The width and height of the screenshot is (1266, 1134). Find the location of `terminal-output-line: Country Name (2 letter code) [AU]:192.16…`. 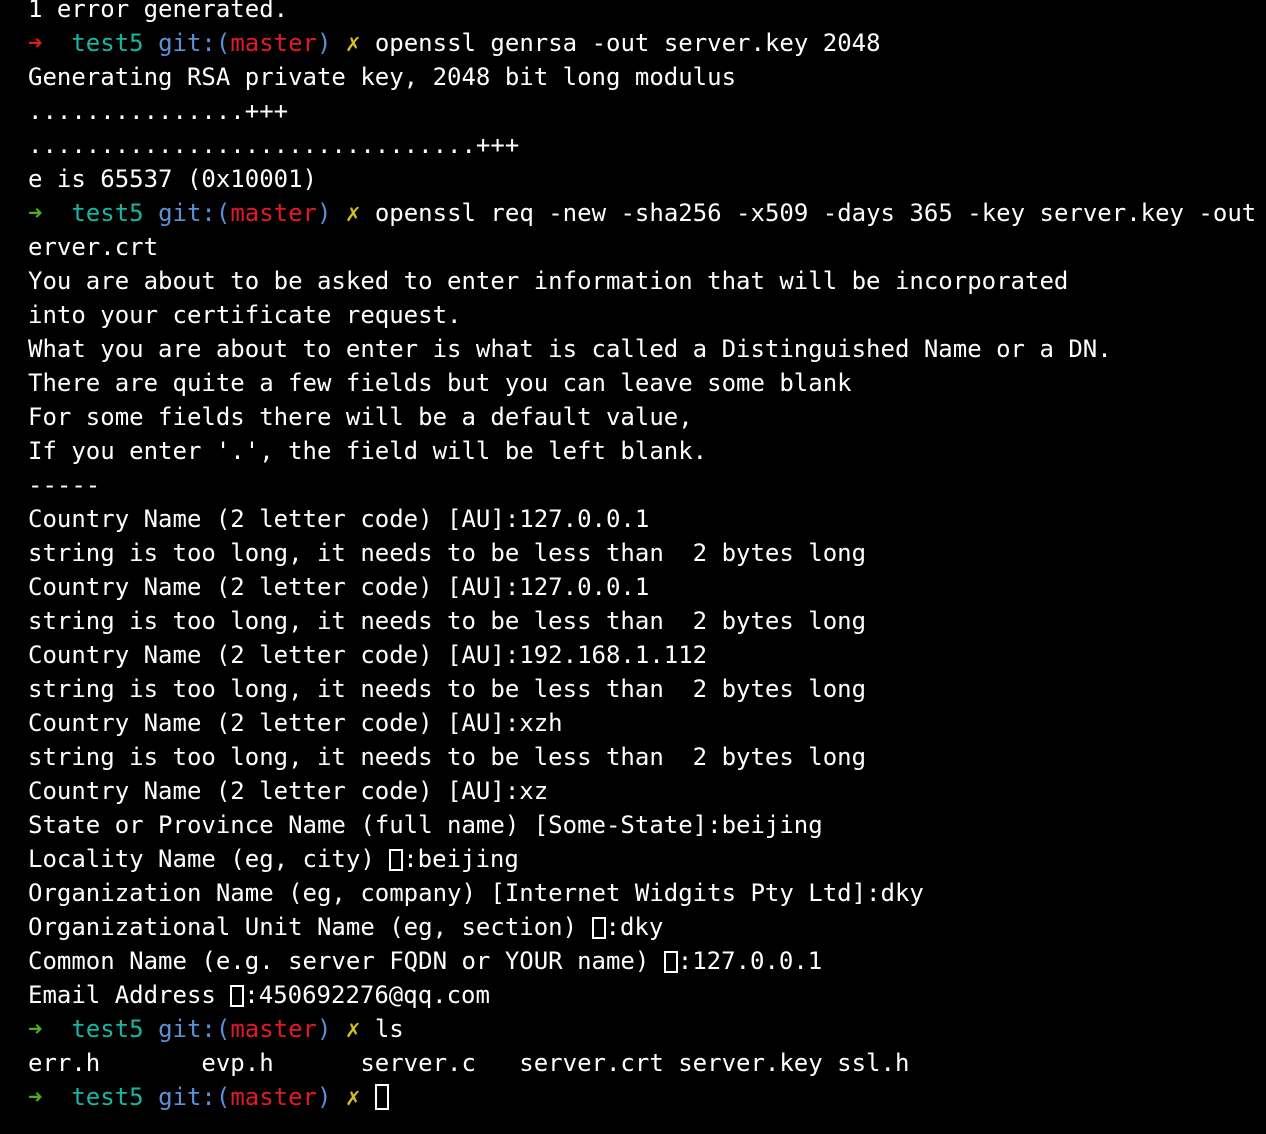

terminal-output-line: Country Name (2 letter code) [AU]:192.16… is located at coordinates (647, 655).